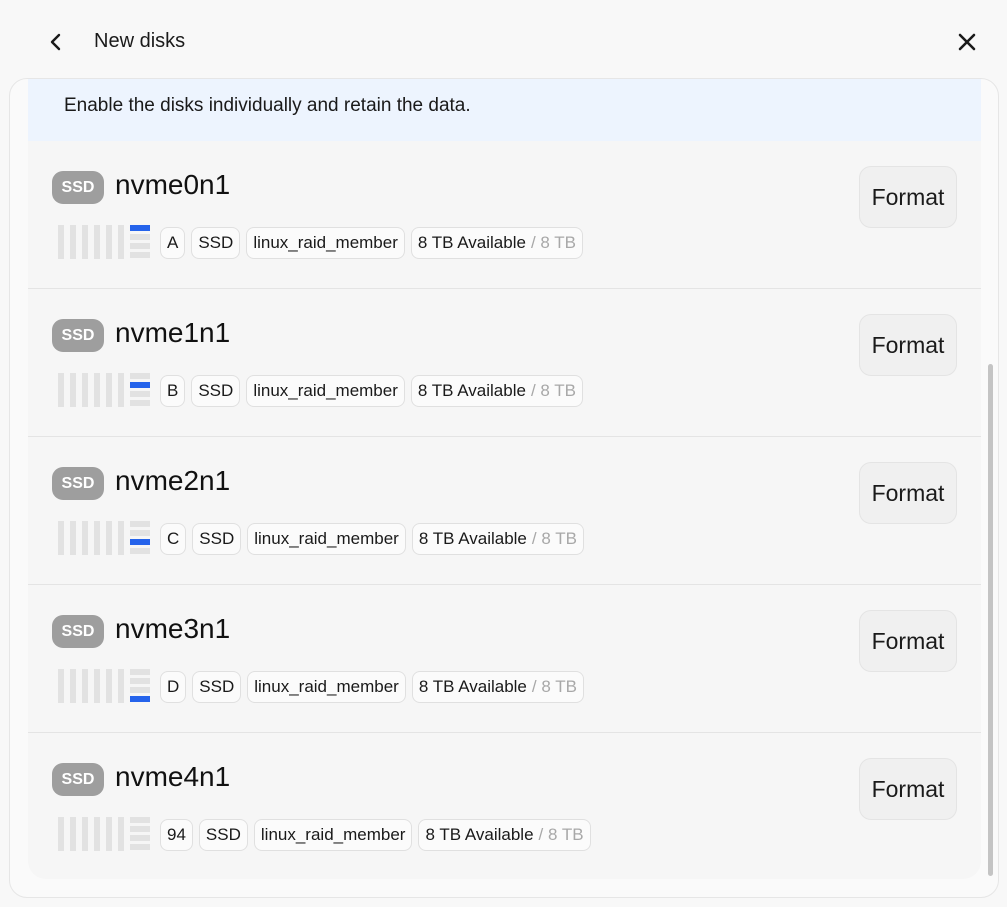 The image size is (1007, 907). What do you see at coordinates (173, 480) in the screenshot?
I see `disk-name: nvme2n1` at bounding box center [173, 480].